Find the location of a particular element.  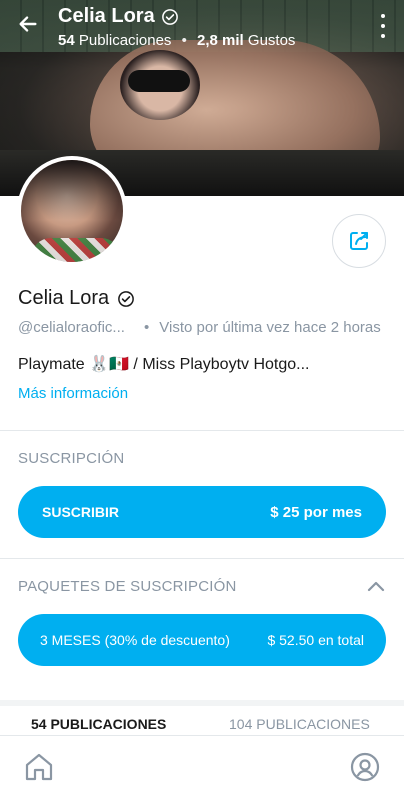

header-likes-label: Gustos is located at coordinates (271, 40).